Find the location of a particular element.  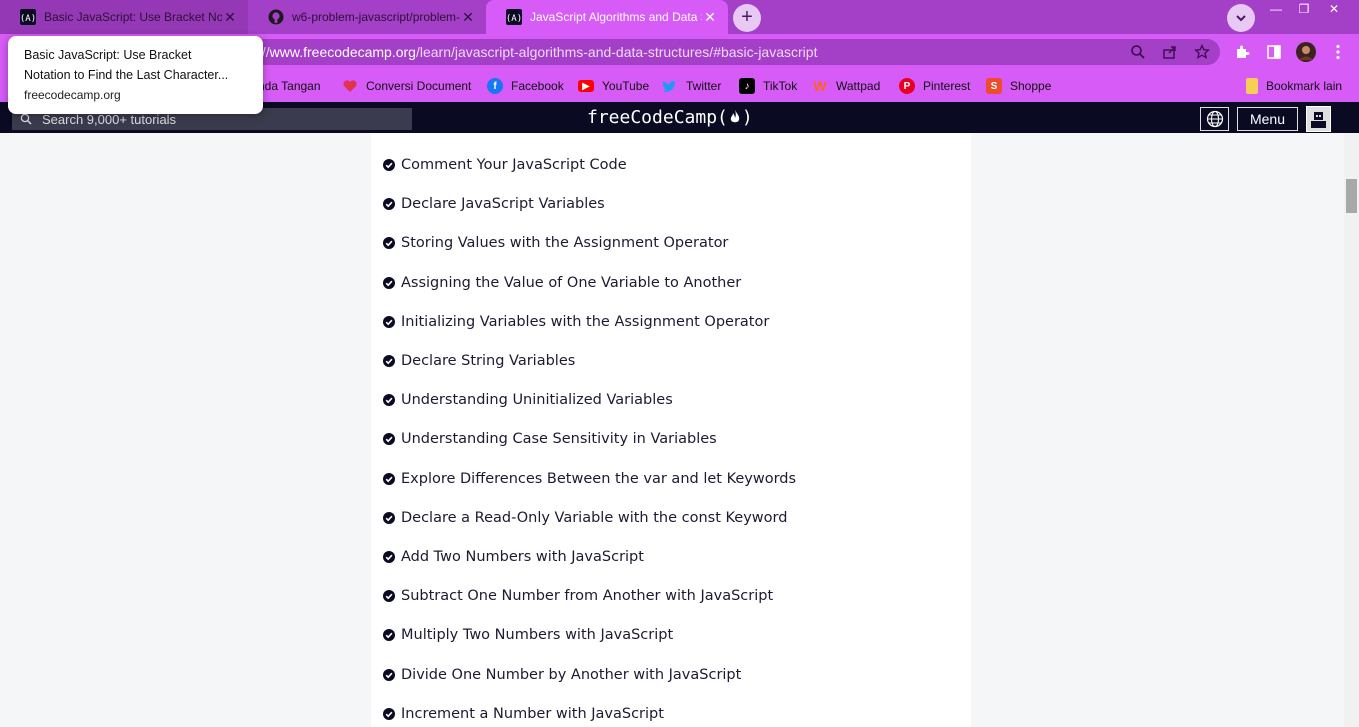

tab-github: w6-problem-javascript/problem- ✕ is located at coordinates (367, 17).